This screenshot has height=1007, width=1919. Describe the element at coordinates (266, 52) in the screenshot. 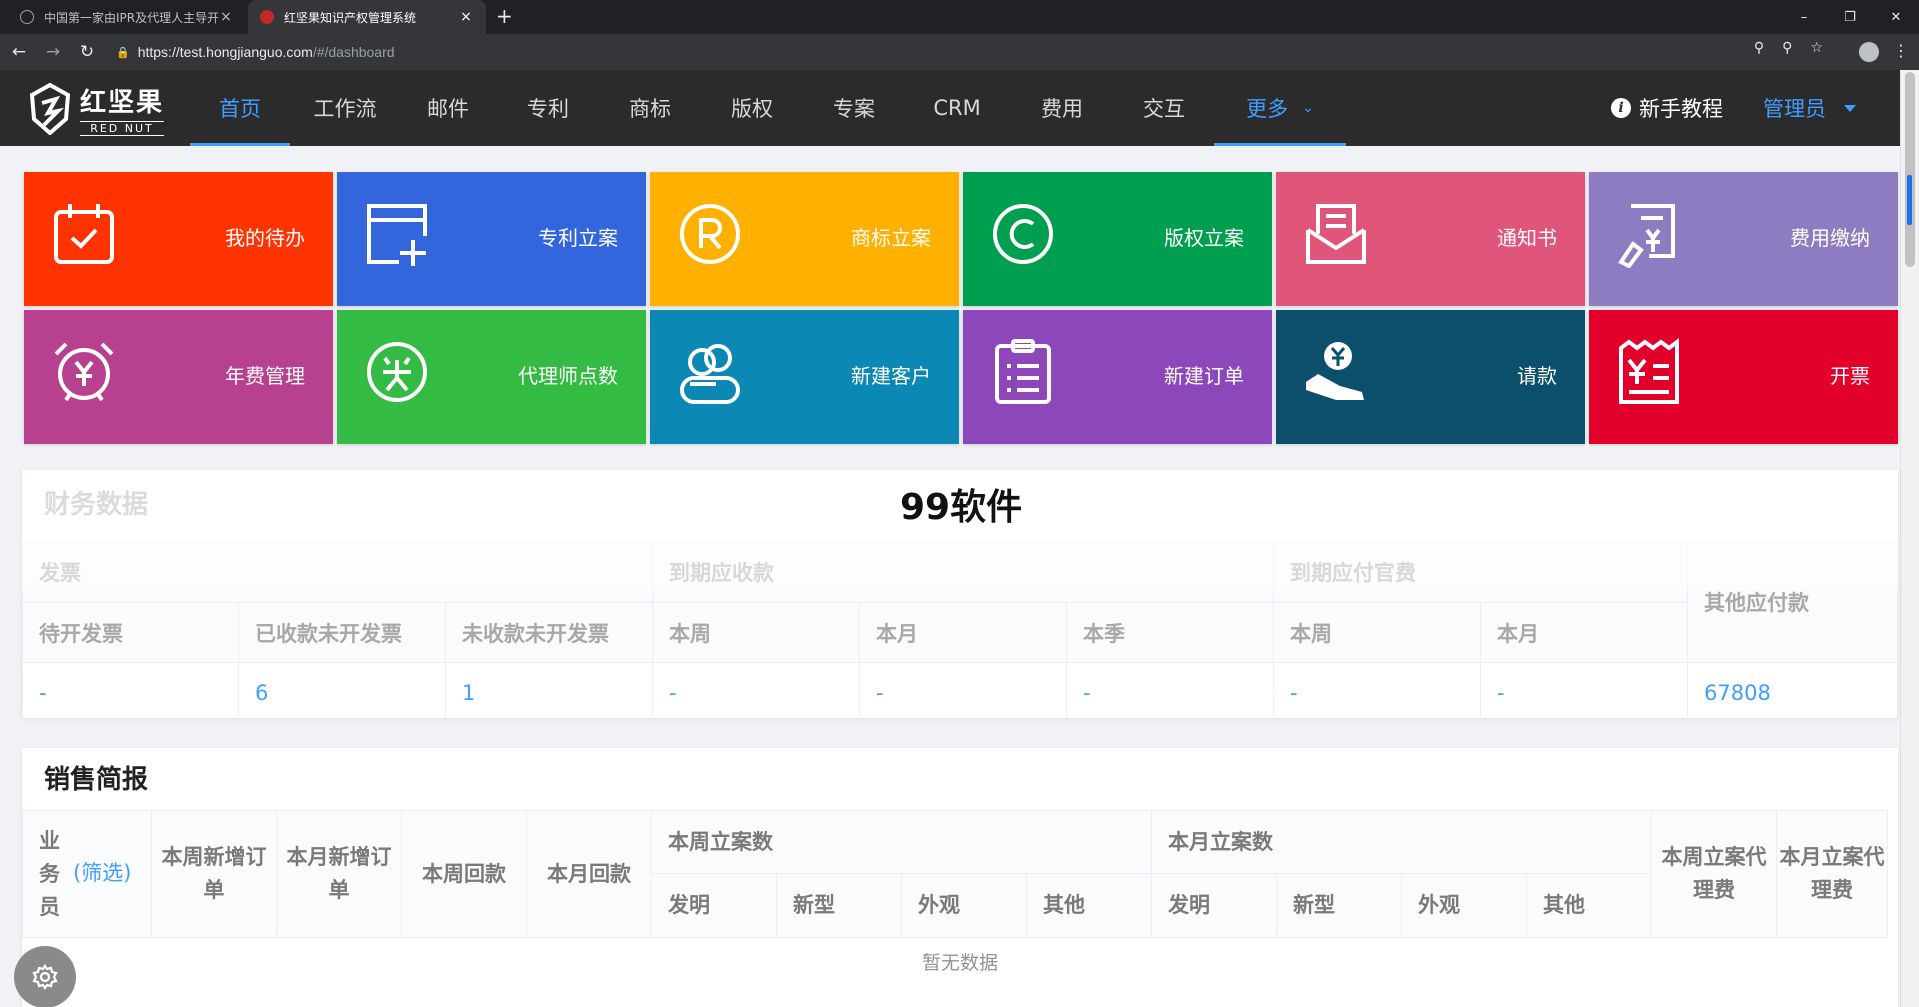

I see `url-text: https://test.hongjianguo.com/#/dashboard` at that location.